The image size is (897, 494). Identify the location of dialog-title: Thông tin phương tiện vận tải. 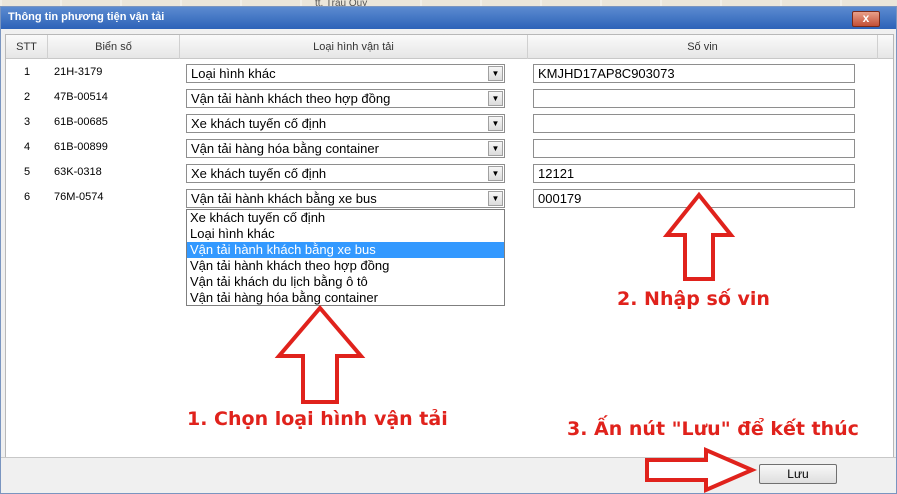
(86, 17).